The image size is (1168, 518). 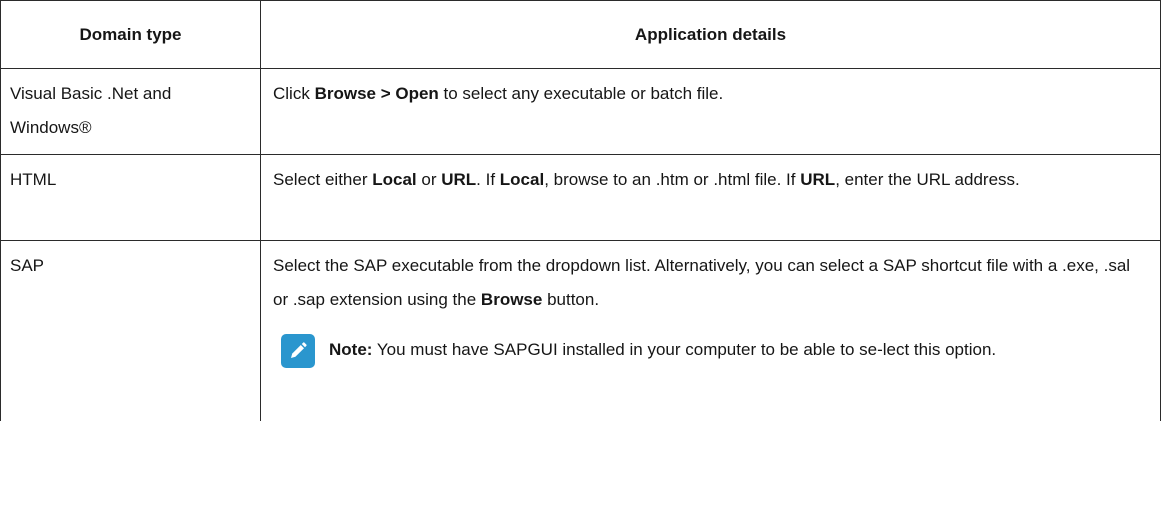 What do you see at coordinates (323, 179) in the screenshot?
I see `detail-text: Select either` at bounding box center [323, 179].